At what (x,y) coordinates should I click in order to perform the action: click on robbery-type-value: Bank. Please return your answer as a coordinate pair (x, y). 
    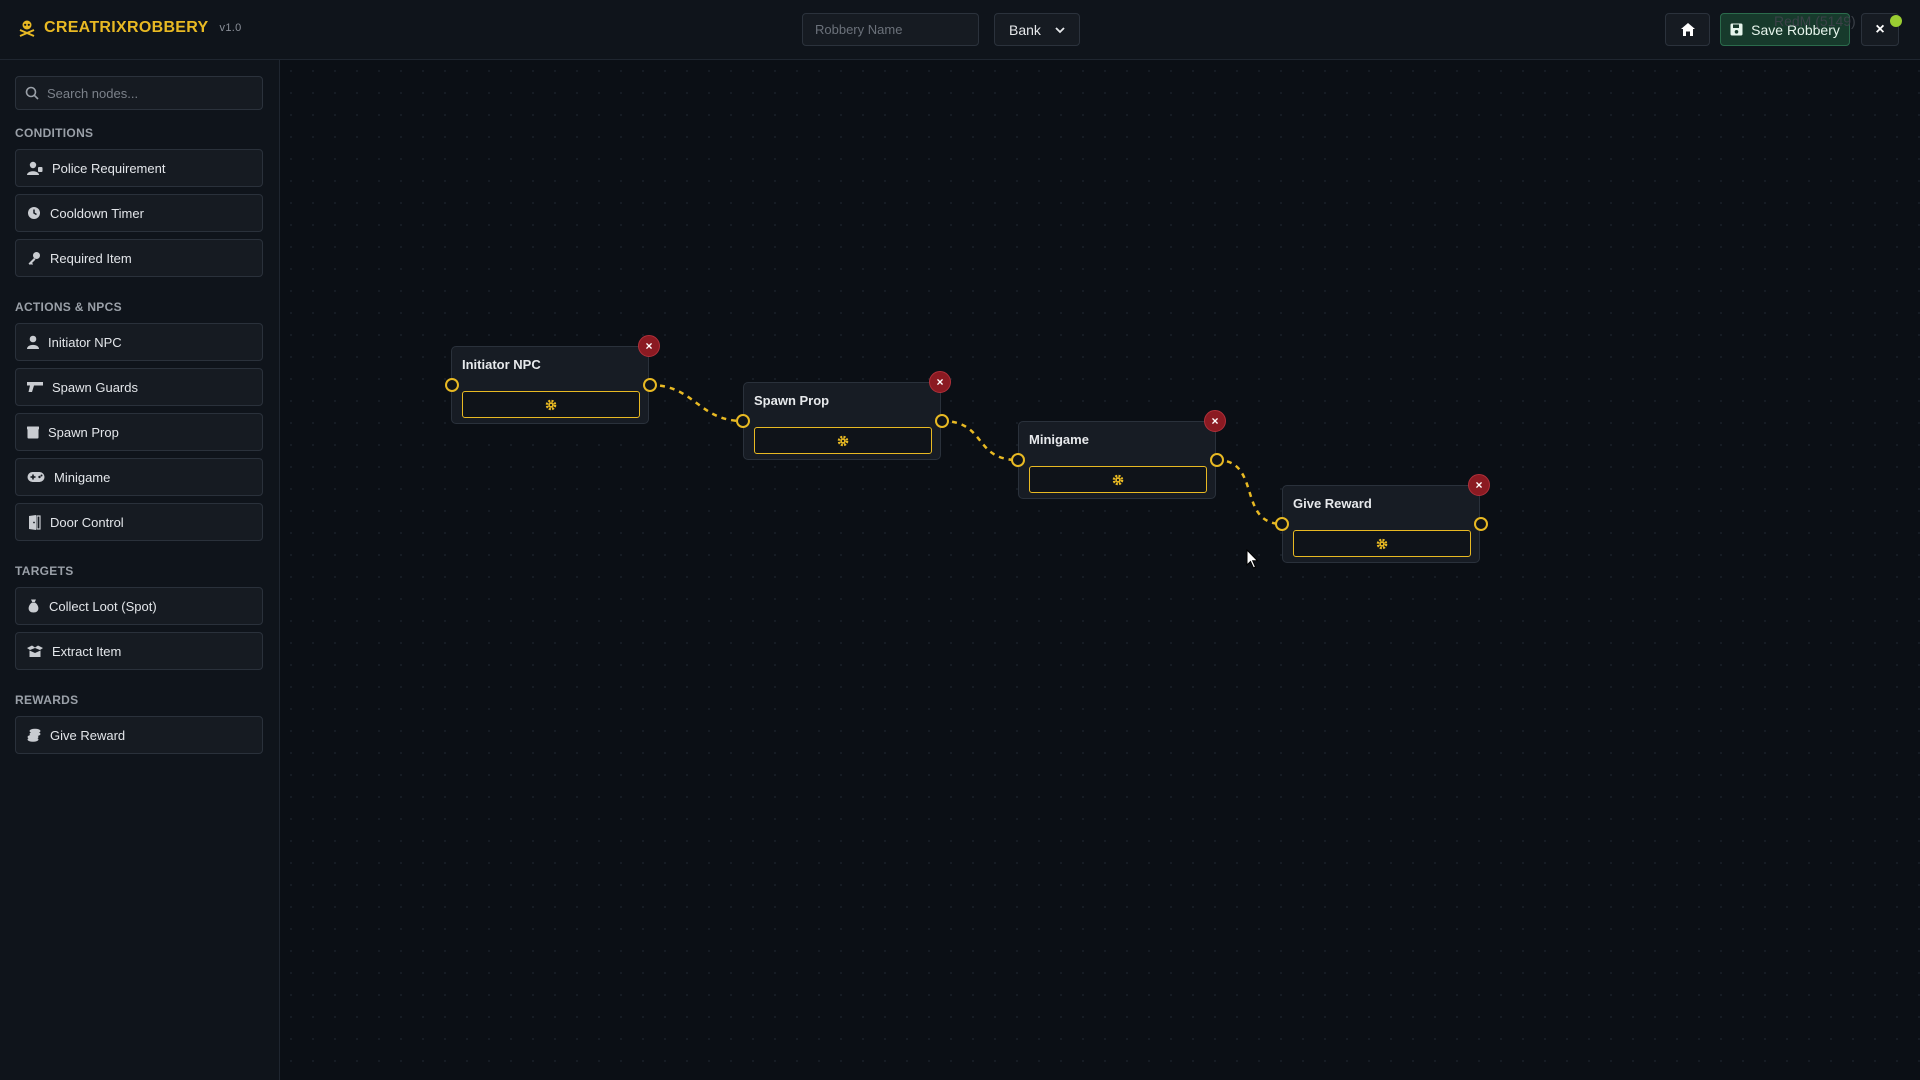
    Looking at the image, I should click on (1025, 29).